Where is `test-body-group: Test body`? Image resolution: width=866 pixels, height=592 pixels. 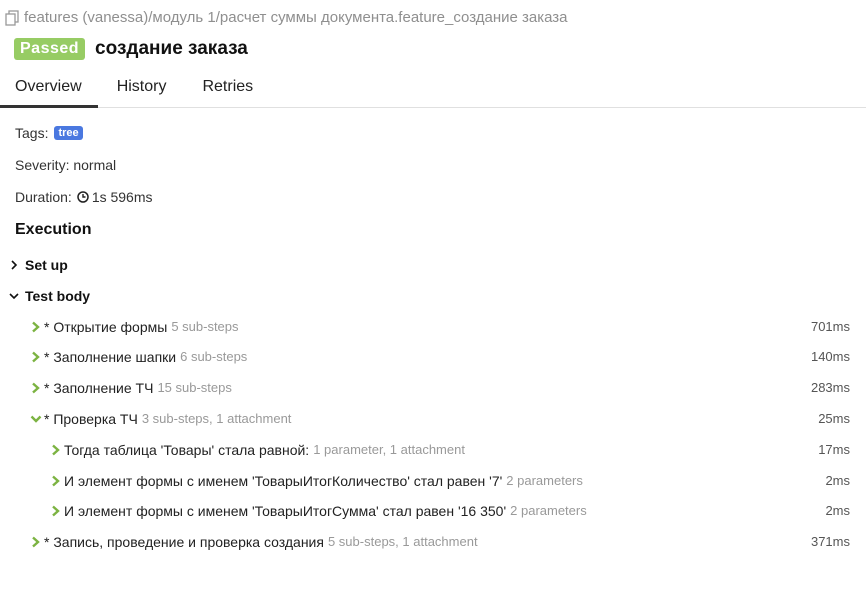
test-body-group: Test body is located at coordinates (49, 296).